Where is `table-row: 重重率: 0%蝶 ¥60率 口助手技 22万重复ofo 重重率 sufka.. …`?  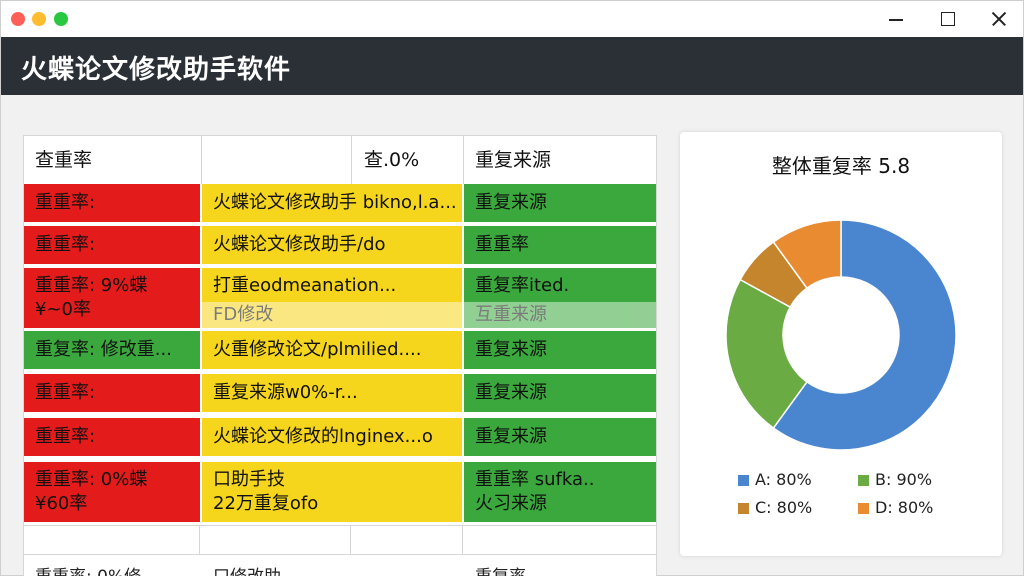 table-row: 重重率: 0%蝶 ¥60率 口助手技 22万重复ofo 重重率 sufka.. … is located at coordinates (340, 492).